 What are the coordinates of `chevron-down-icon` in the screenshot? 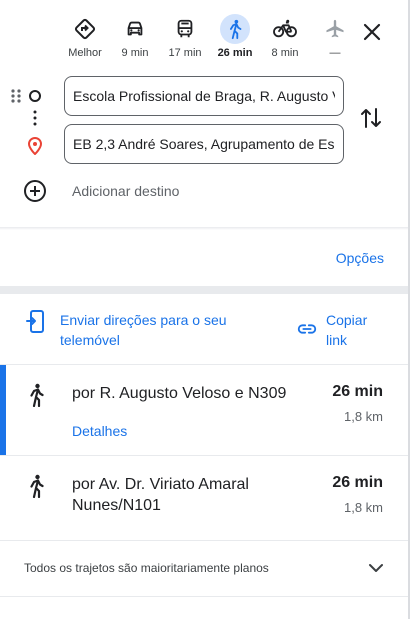 It's located at (376, 568).